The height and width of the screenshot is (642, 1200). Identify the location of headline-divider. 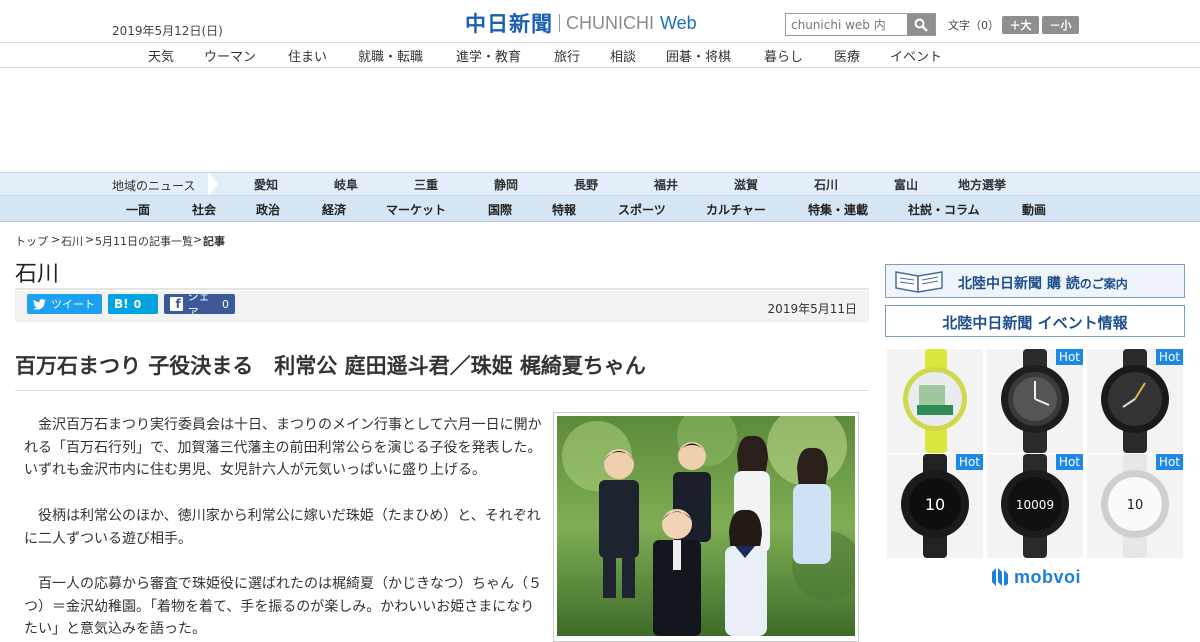
(442, 390).